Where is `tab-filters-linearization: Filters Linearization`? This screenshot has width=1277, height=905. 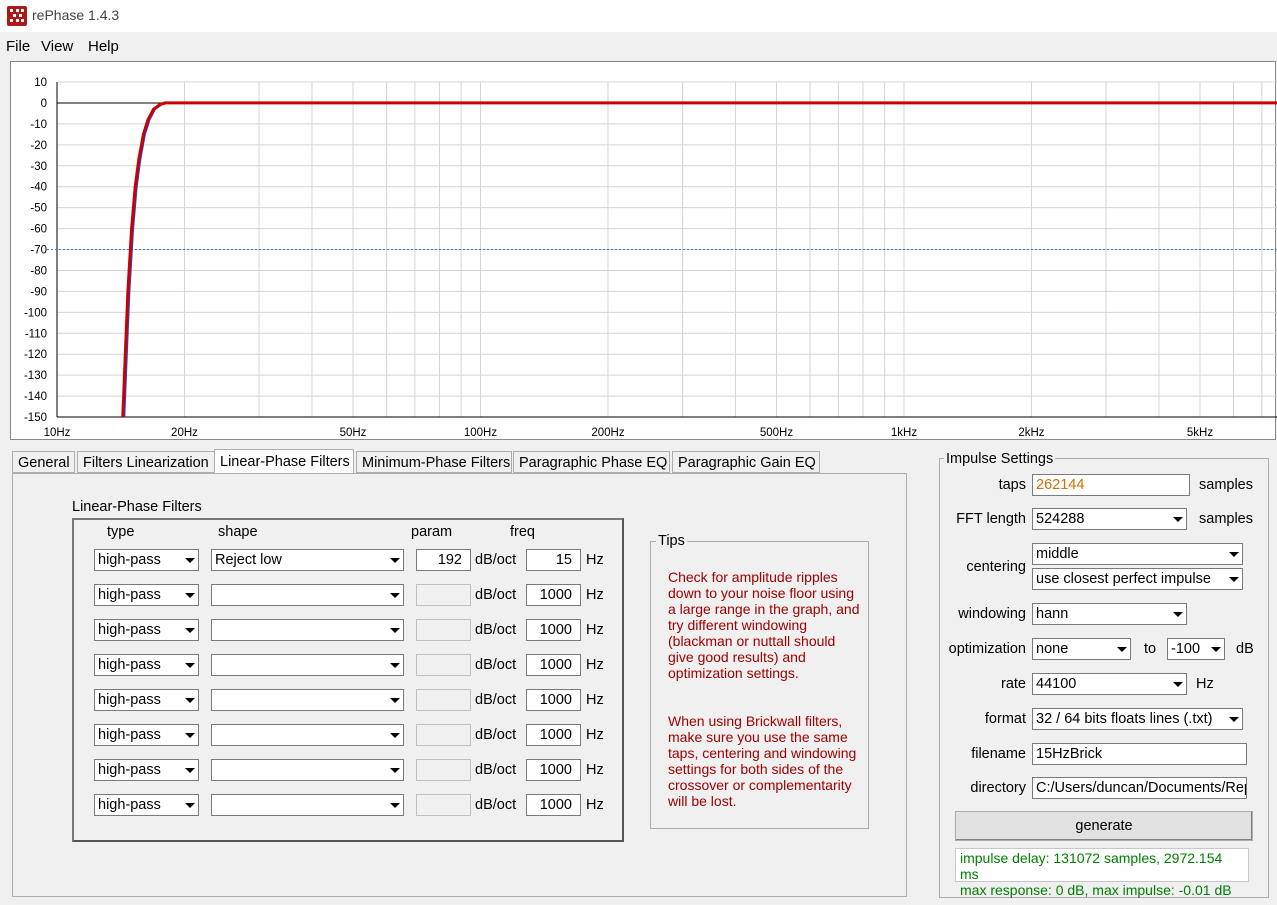
tab-filters-linearization: Filters Linearization is located at coordinates (150, 462).